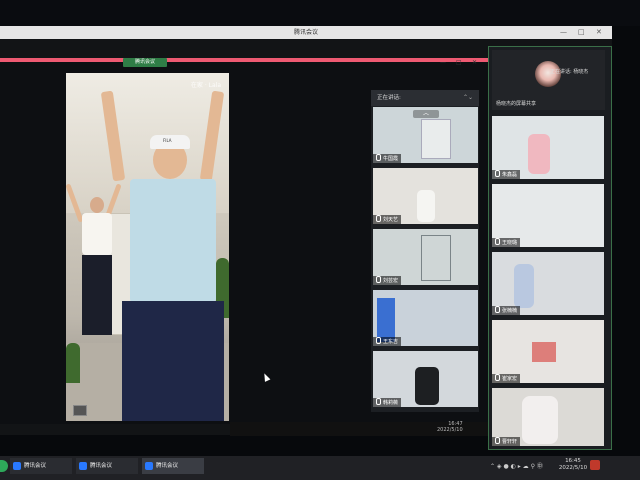 The image size is (640, 480). I want to click on participant-name: 王晓璐, so click(506, 242).